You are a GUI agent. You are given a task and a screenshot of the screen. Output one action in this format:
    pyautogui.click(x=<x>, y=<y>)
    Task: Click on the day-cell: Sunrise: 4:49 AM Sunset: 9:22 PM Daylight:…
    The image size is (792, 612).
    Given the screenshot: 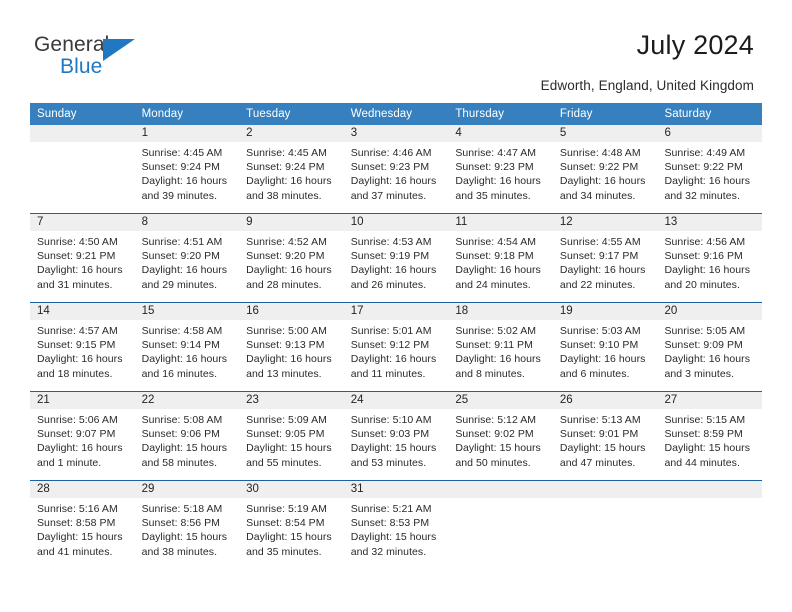 What is the action you would take?
    pyautogui.click(x=709, y=177)
    